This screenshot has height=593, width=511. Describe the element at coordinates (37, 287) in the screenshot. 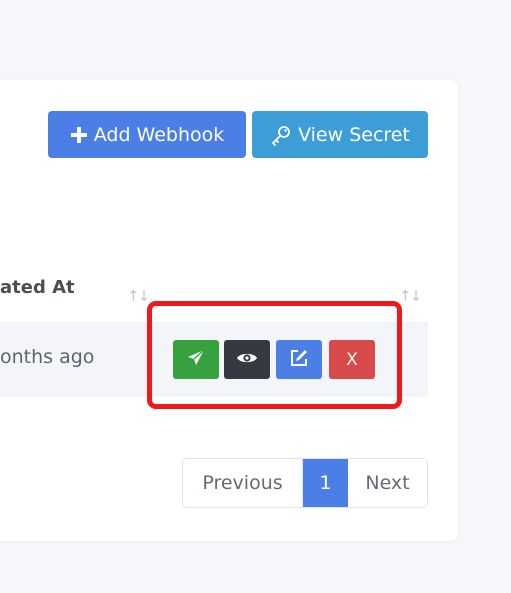

I see `column-header-updated-at: ated At` at that location.